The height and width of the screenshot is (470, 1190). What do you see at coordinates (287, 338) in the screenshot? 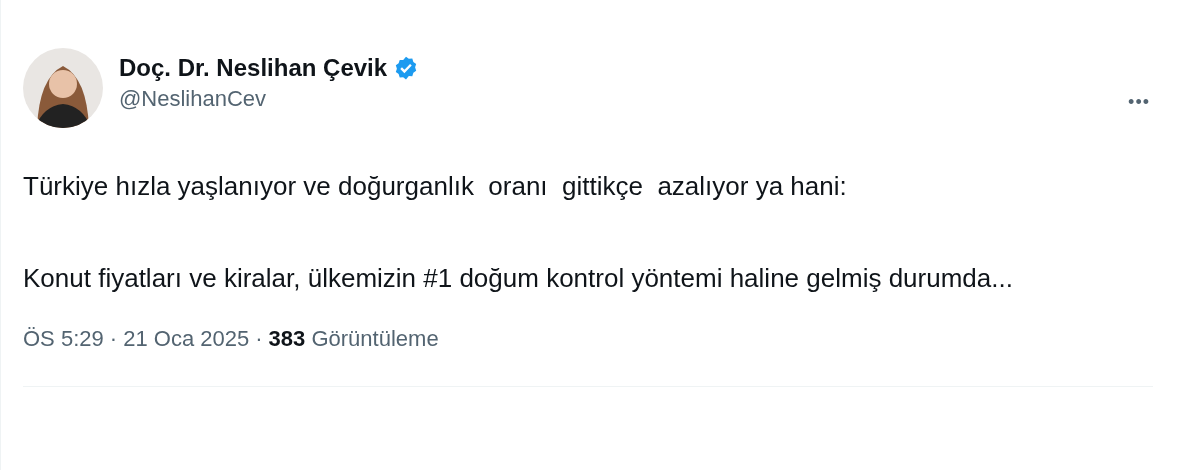
I see `views-count: 383` at bounding box center [287, 338].